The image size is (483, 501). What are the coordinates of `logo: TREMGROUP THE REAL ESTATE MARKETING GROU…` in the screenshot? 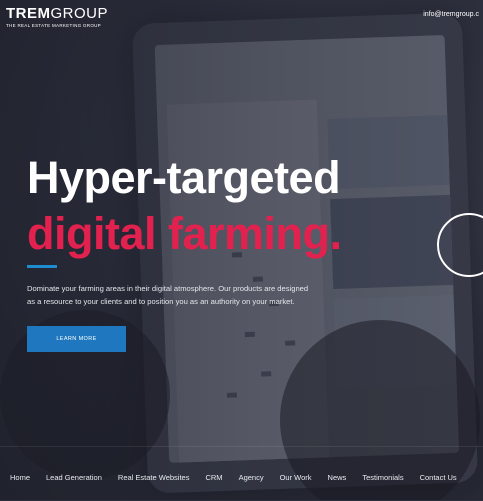 It's located at (57, 17).